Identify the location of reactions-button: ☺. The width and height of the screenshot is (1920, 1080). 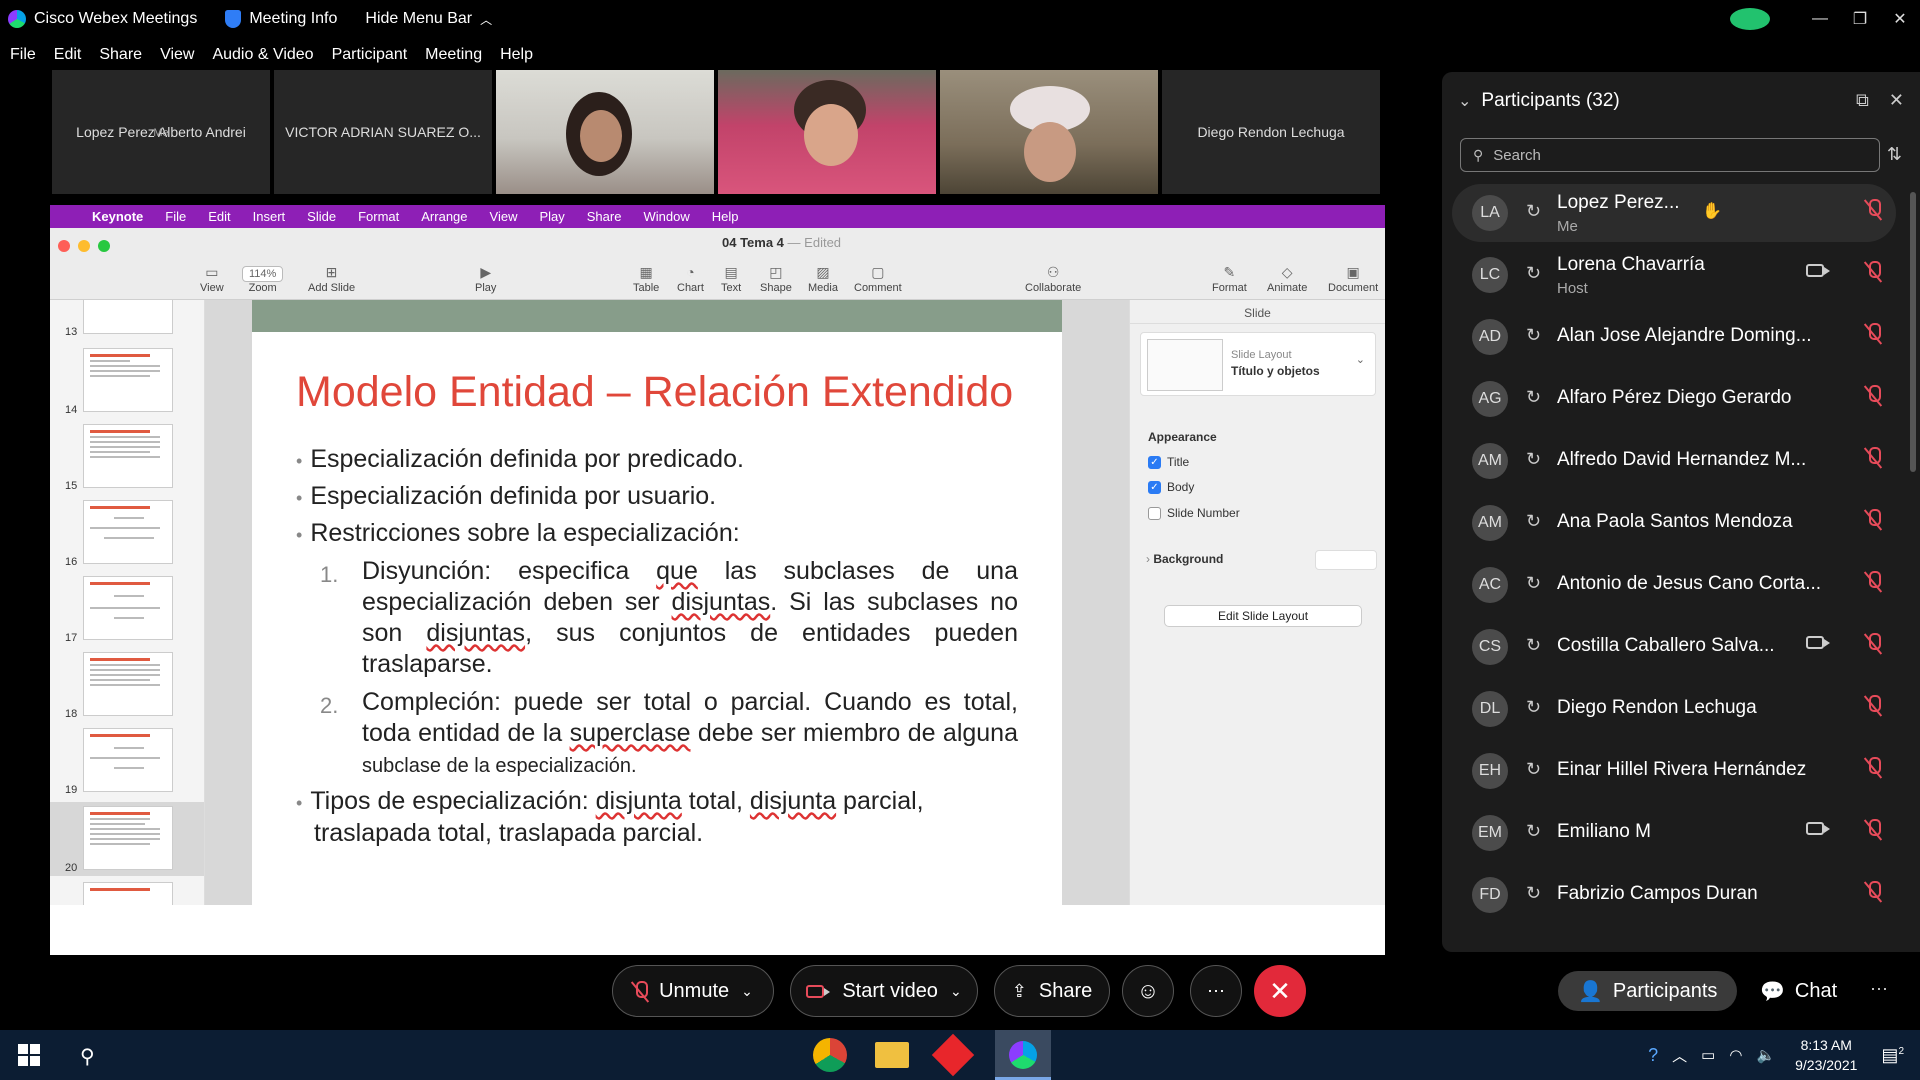
(1148, 991).